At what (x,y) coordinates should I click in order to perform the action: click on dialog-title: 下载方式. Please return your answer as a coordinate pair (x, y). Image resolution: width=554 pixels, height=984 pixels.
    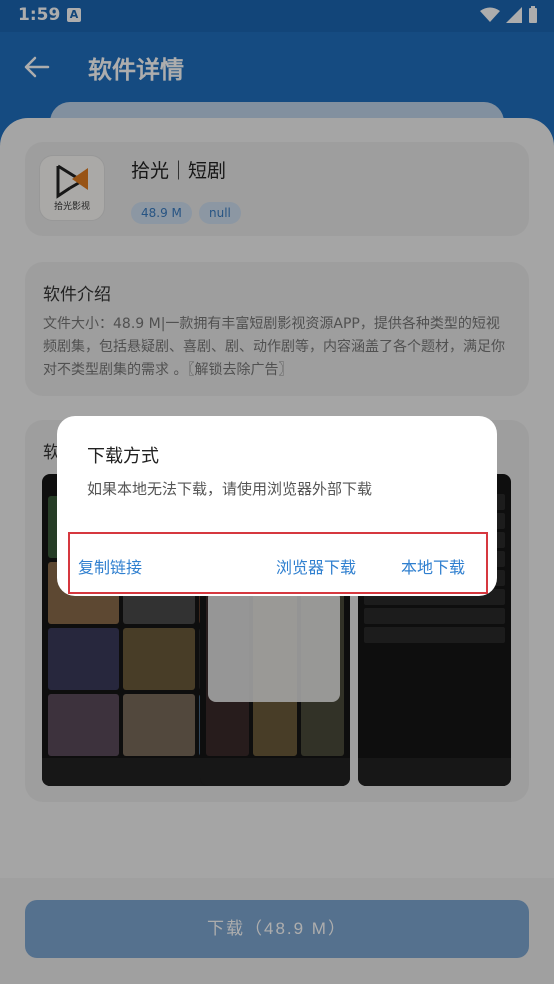
    Looking at the image, I should click on (123, 456).